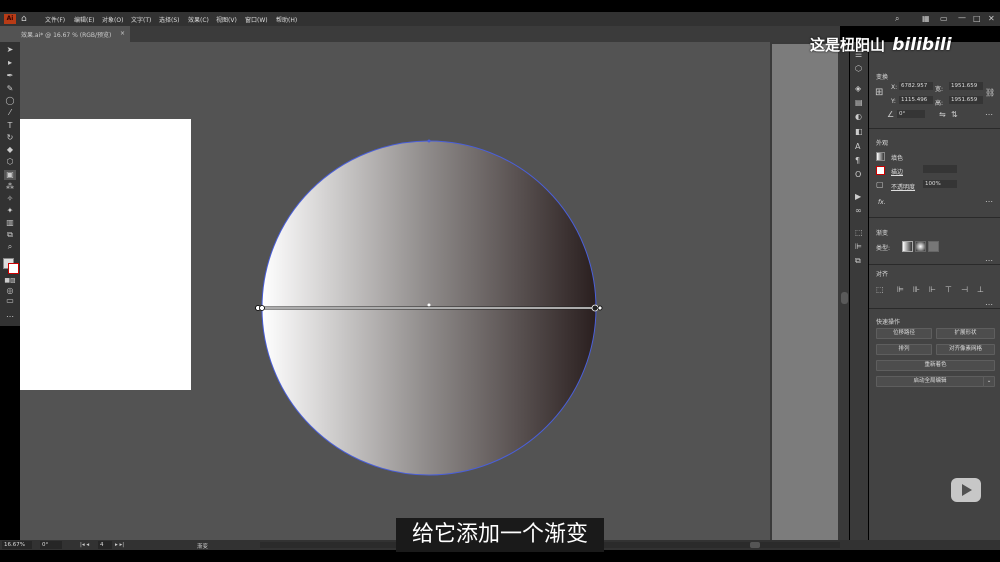 This screenshot has height=562, width=1000. Describe the element at coordinates (55, 19) in the screenshot. I see `menu-file: 文件(F)` at that location.